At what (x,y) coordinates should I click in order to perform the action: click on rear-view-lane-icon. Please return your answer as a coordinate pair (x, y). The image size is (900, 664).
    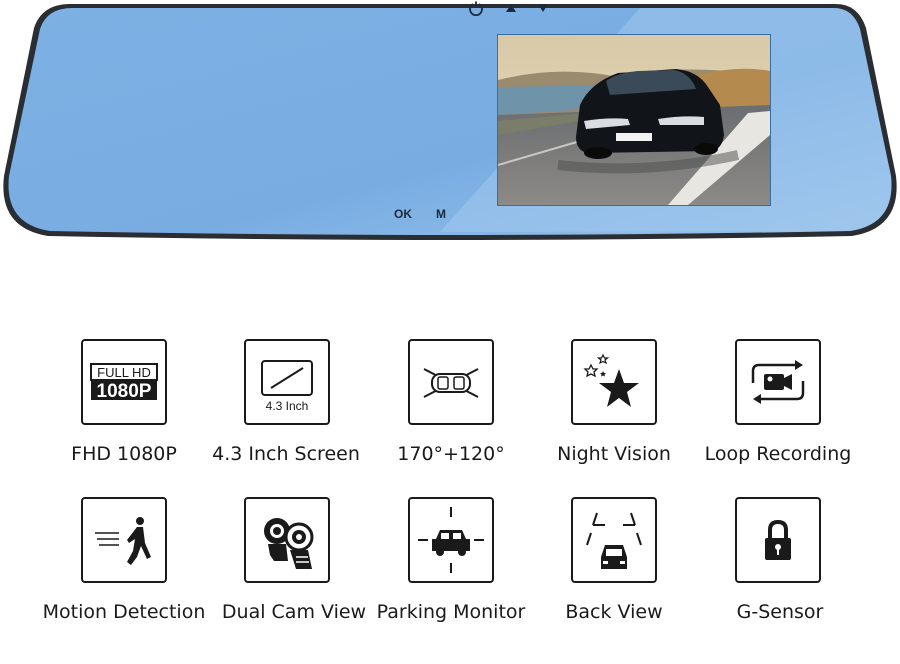
    Looking at the image, I should click on (614, 540).